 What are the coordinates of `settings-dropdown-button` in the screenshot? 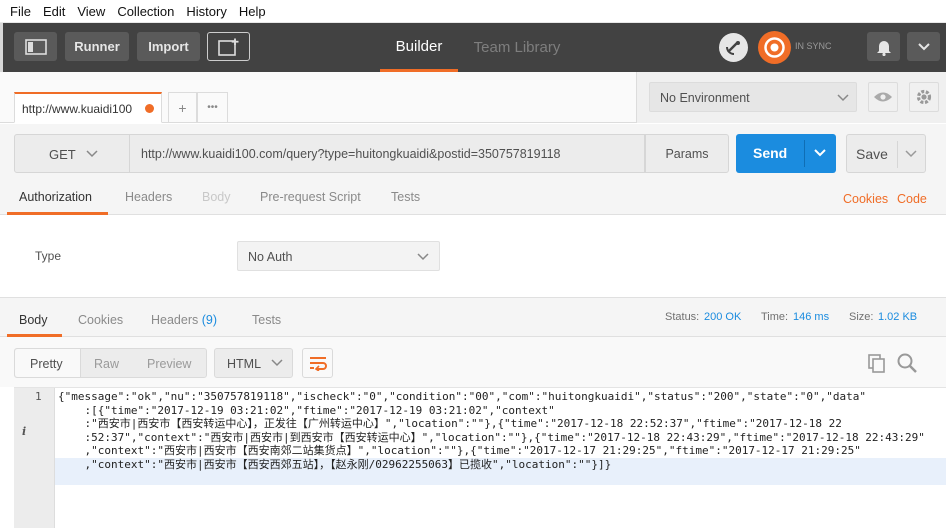 It's located at (923, 46).